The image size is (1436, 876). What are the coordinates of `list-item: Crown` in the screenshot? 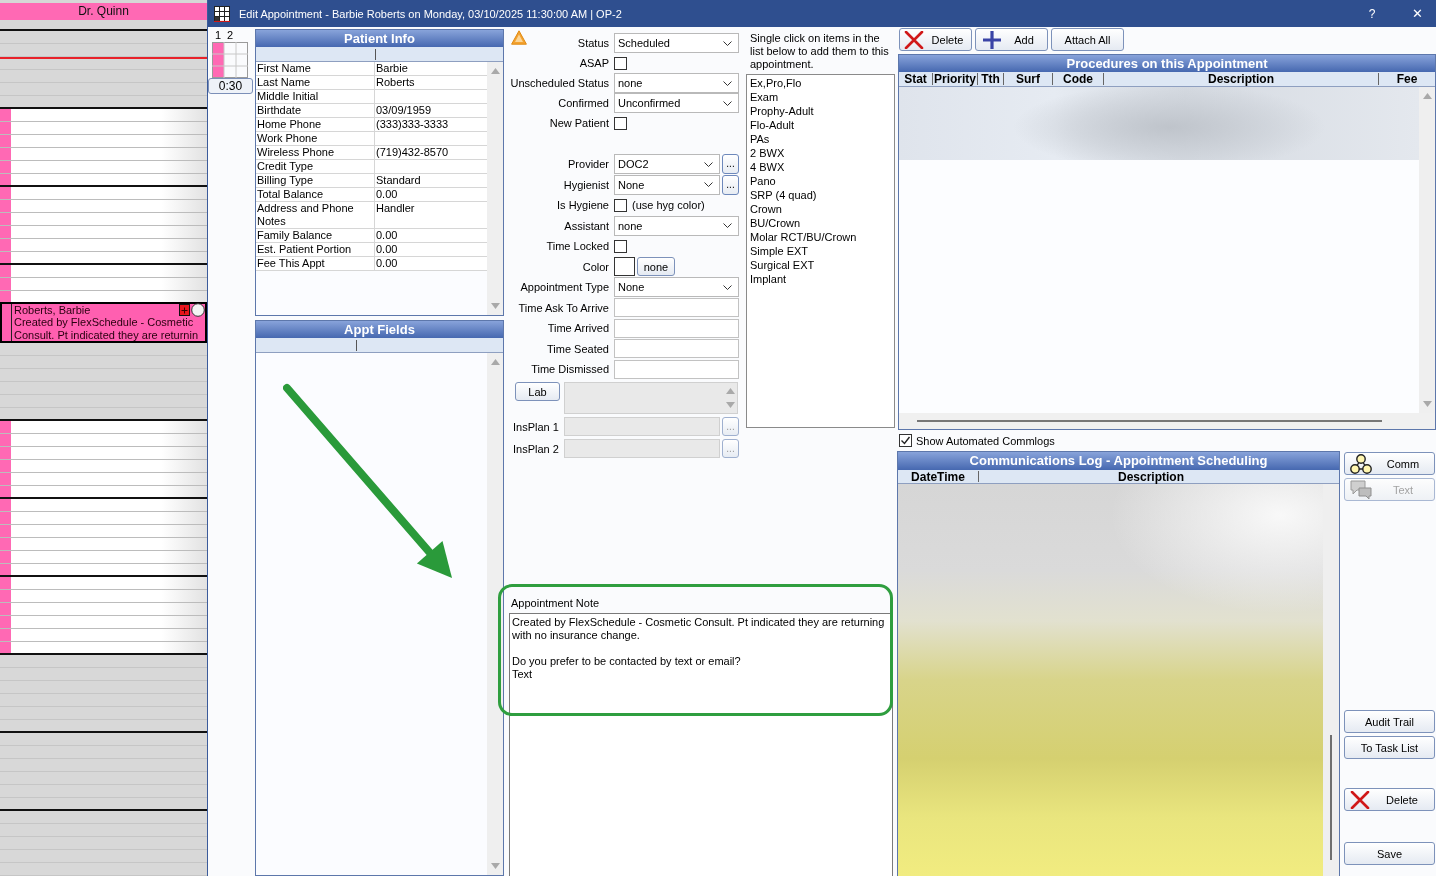 It's located at (822, 209).